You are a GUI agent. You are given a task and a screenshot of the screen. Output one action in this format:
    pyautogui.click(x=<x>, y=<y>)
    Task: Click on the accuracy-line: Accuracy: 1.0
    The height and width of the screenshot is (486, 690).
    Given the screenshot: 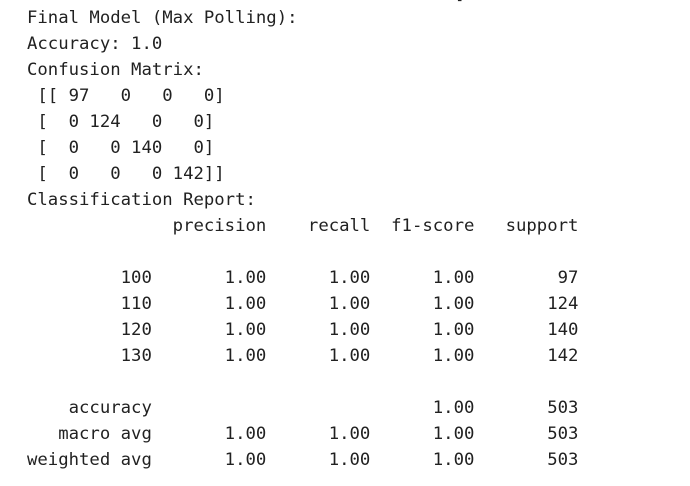 What is the action you would take?
    pyautogui.click(x=95, y=44)
    